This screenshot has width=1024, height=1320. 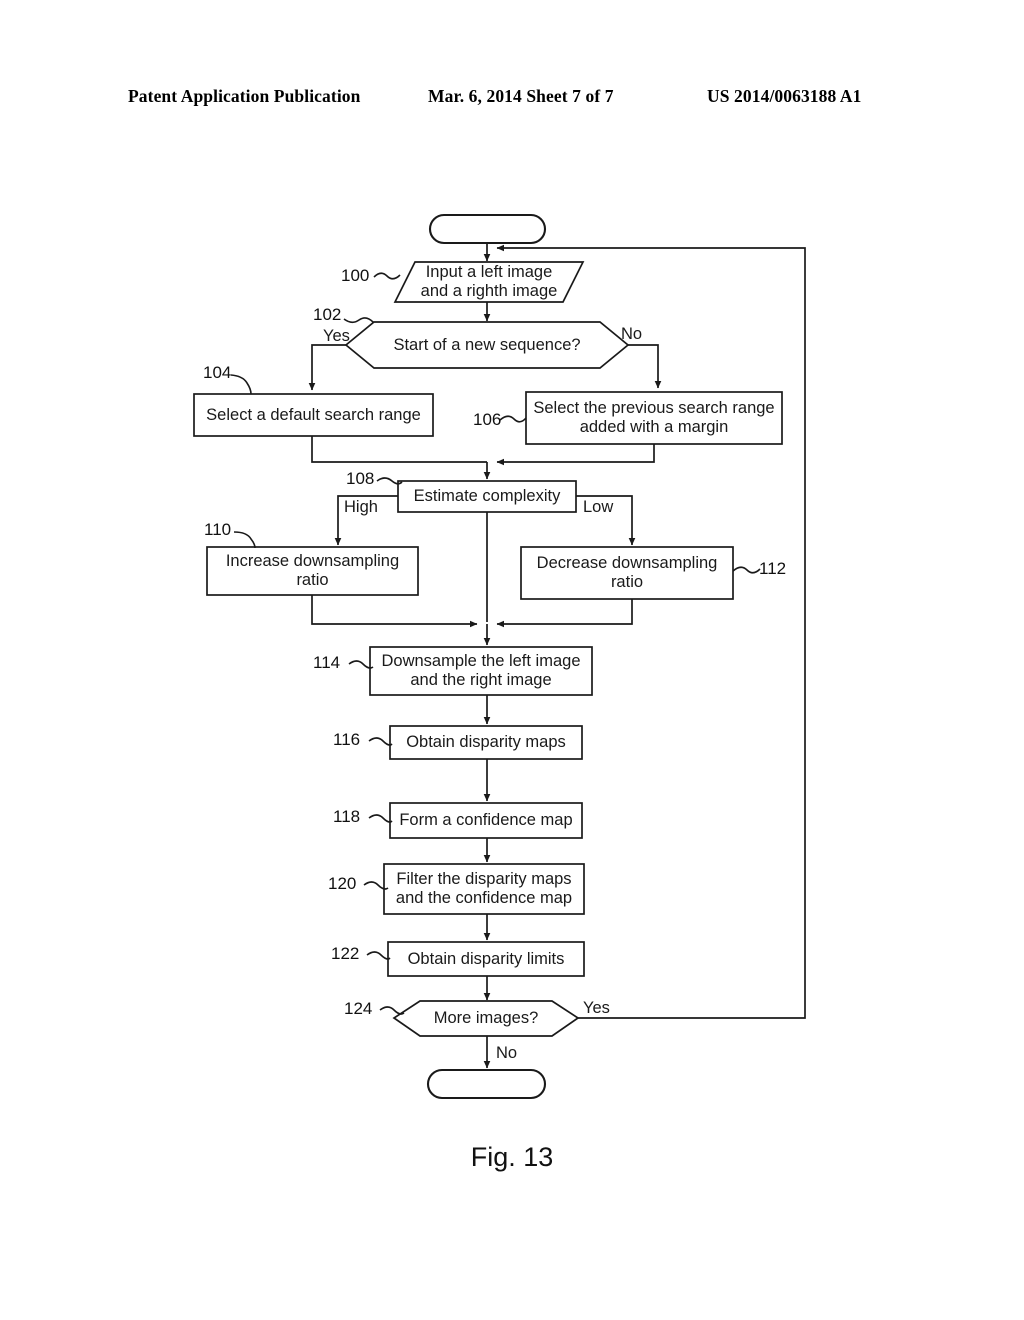 What do you see at coordinates (360, 478) in the screenshot?
I see `ref-number-108: 108` at bounding box center [360, 478].